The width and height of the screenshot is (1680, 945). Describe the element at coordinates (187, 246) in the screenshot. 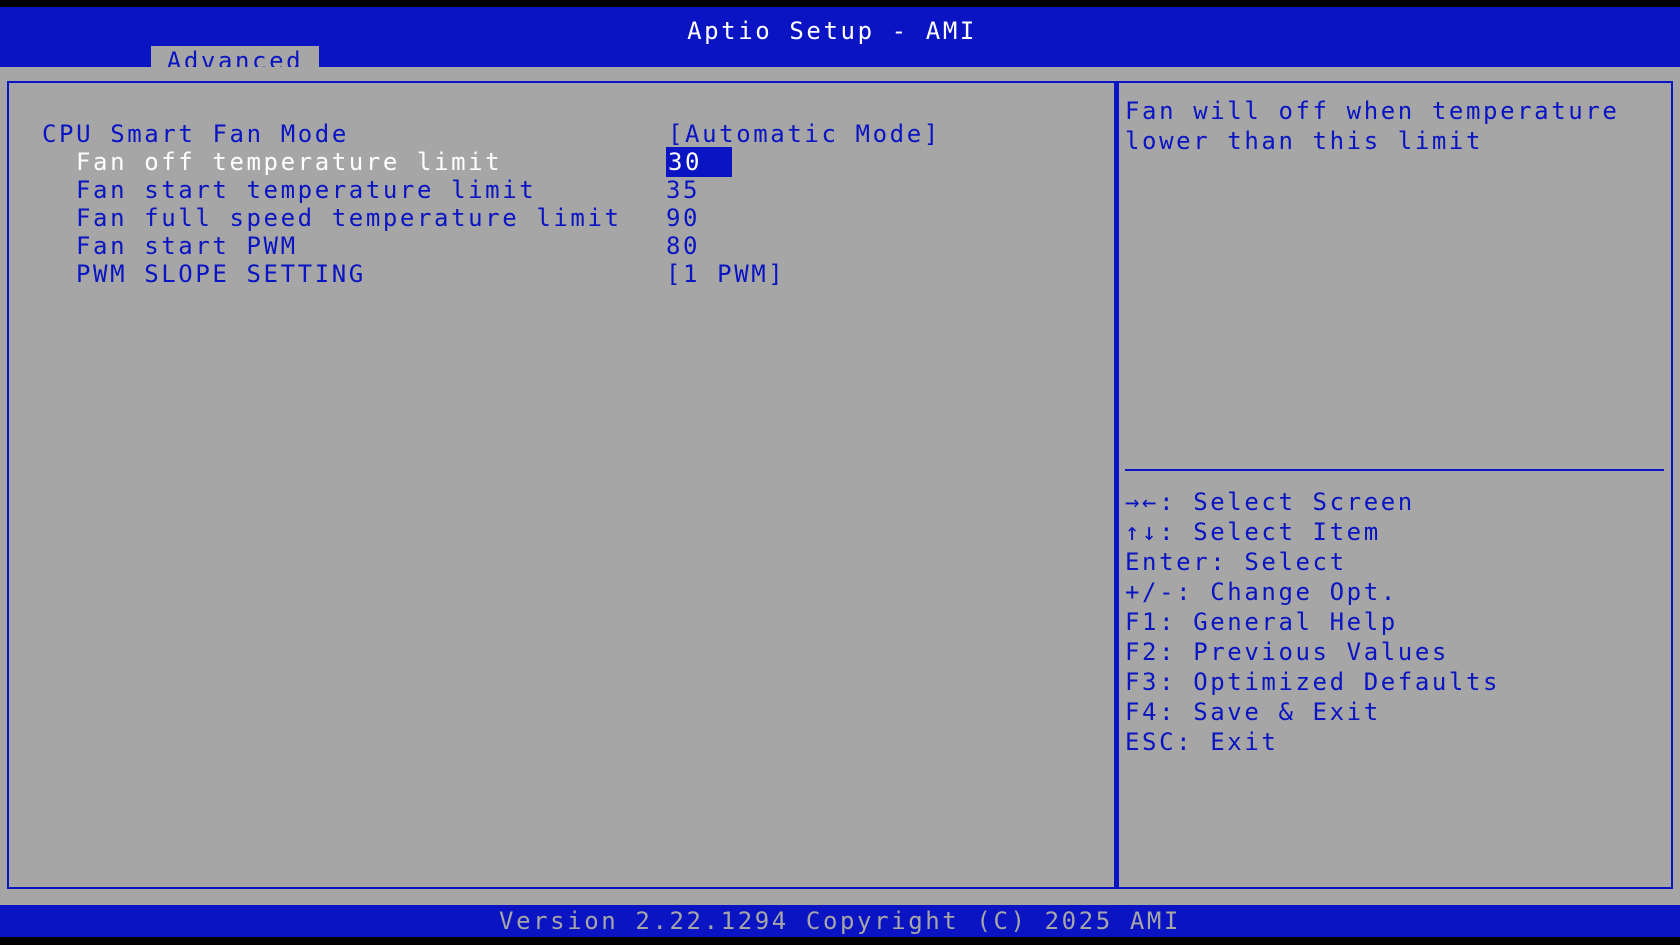

I see `setting-label: Fan start PWM` at that location.